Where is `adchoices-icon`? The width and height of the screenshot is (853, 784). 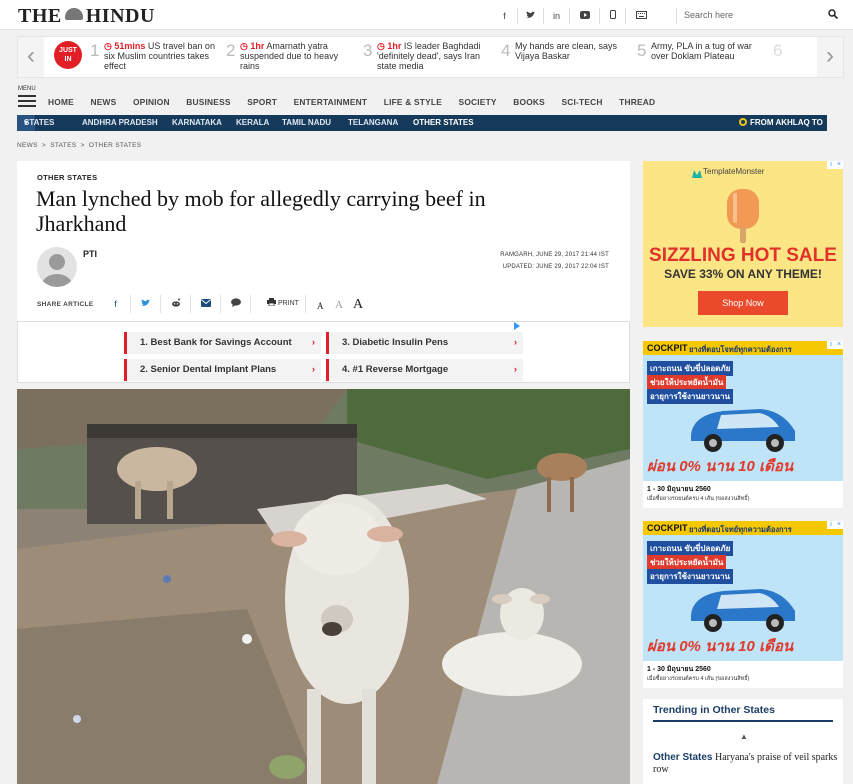 adchoices-icon is located at coordinates (517, 326).